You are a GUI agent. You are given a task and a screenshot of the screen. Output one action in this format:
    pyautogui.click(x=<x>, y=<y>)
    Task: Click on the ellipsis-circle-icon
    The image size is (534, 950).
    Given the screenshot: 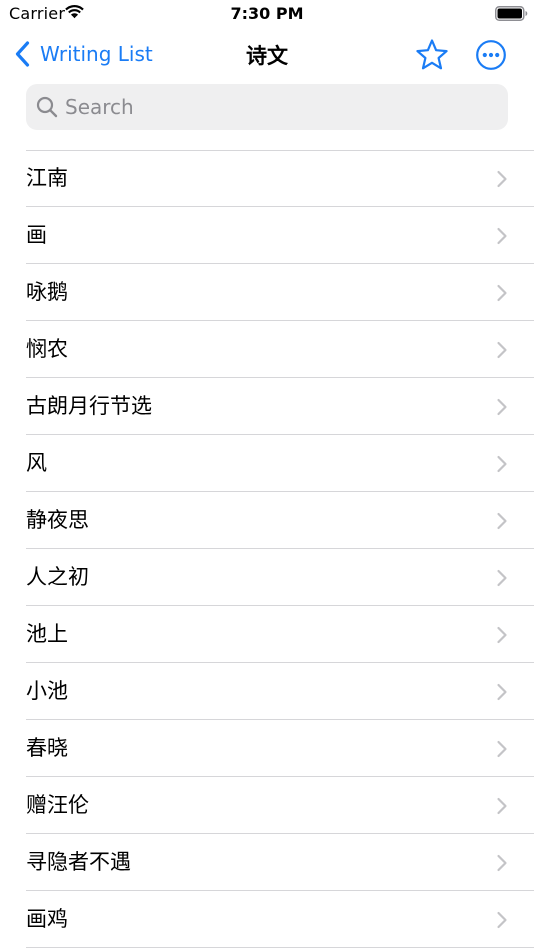 What is the action you would take?
    pyautogui.click(x=491, y=55)
    